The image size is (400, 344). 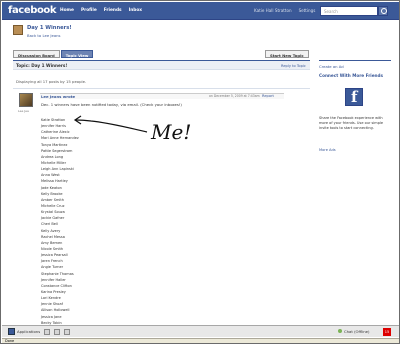 I want to click on notifications-badge: 15, so click(x=387, y=332).